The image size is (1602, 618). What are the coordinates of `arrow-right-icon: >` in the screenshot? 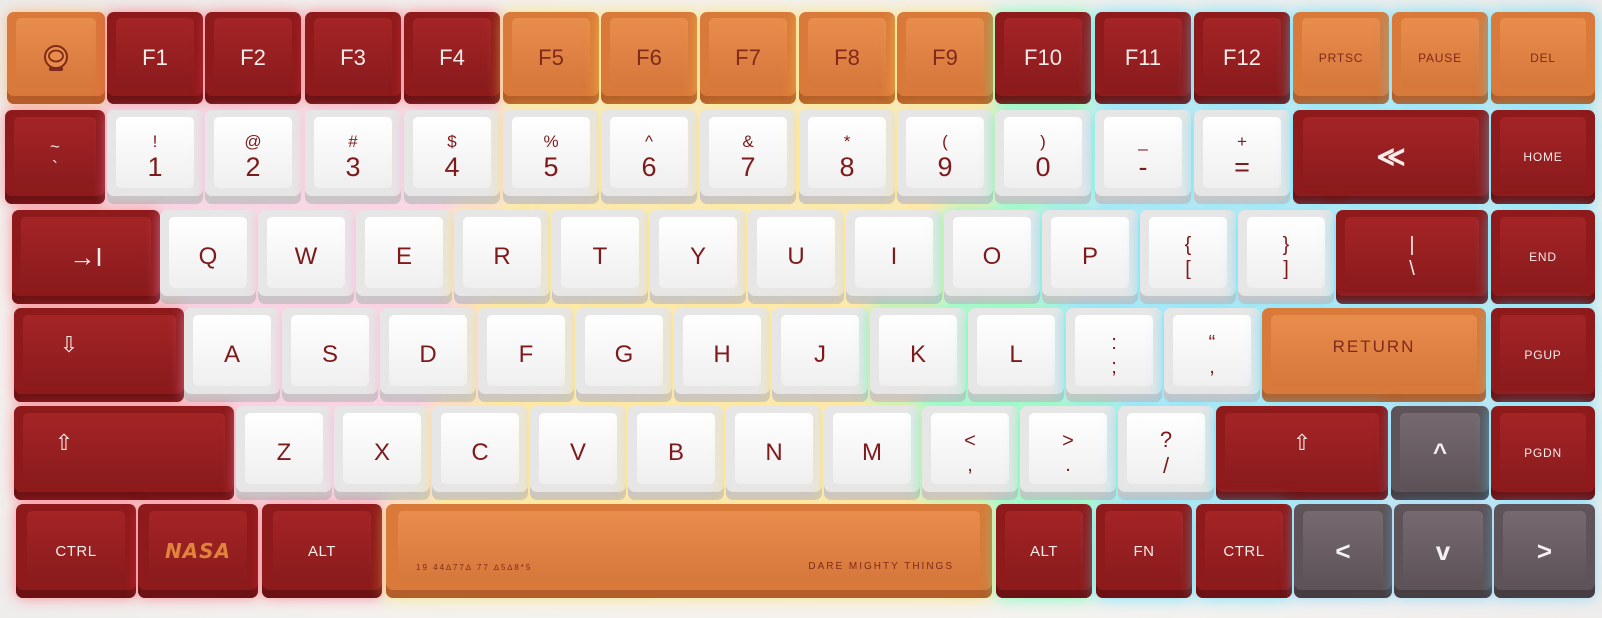 It's located at (1544, 551).